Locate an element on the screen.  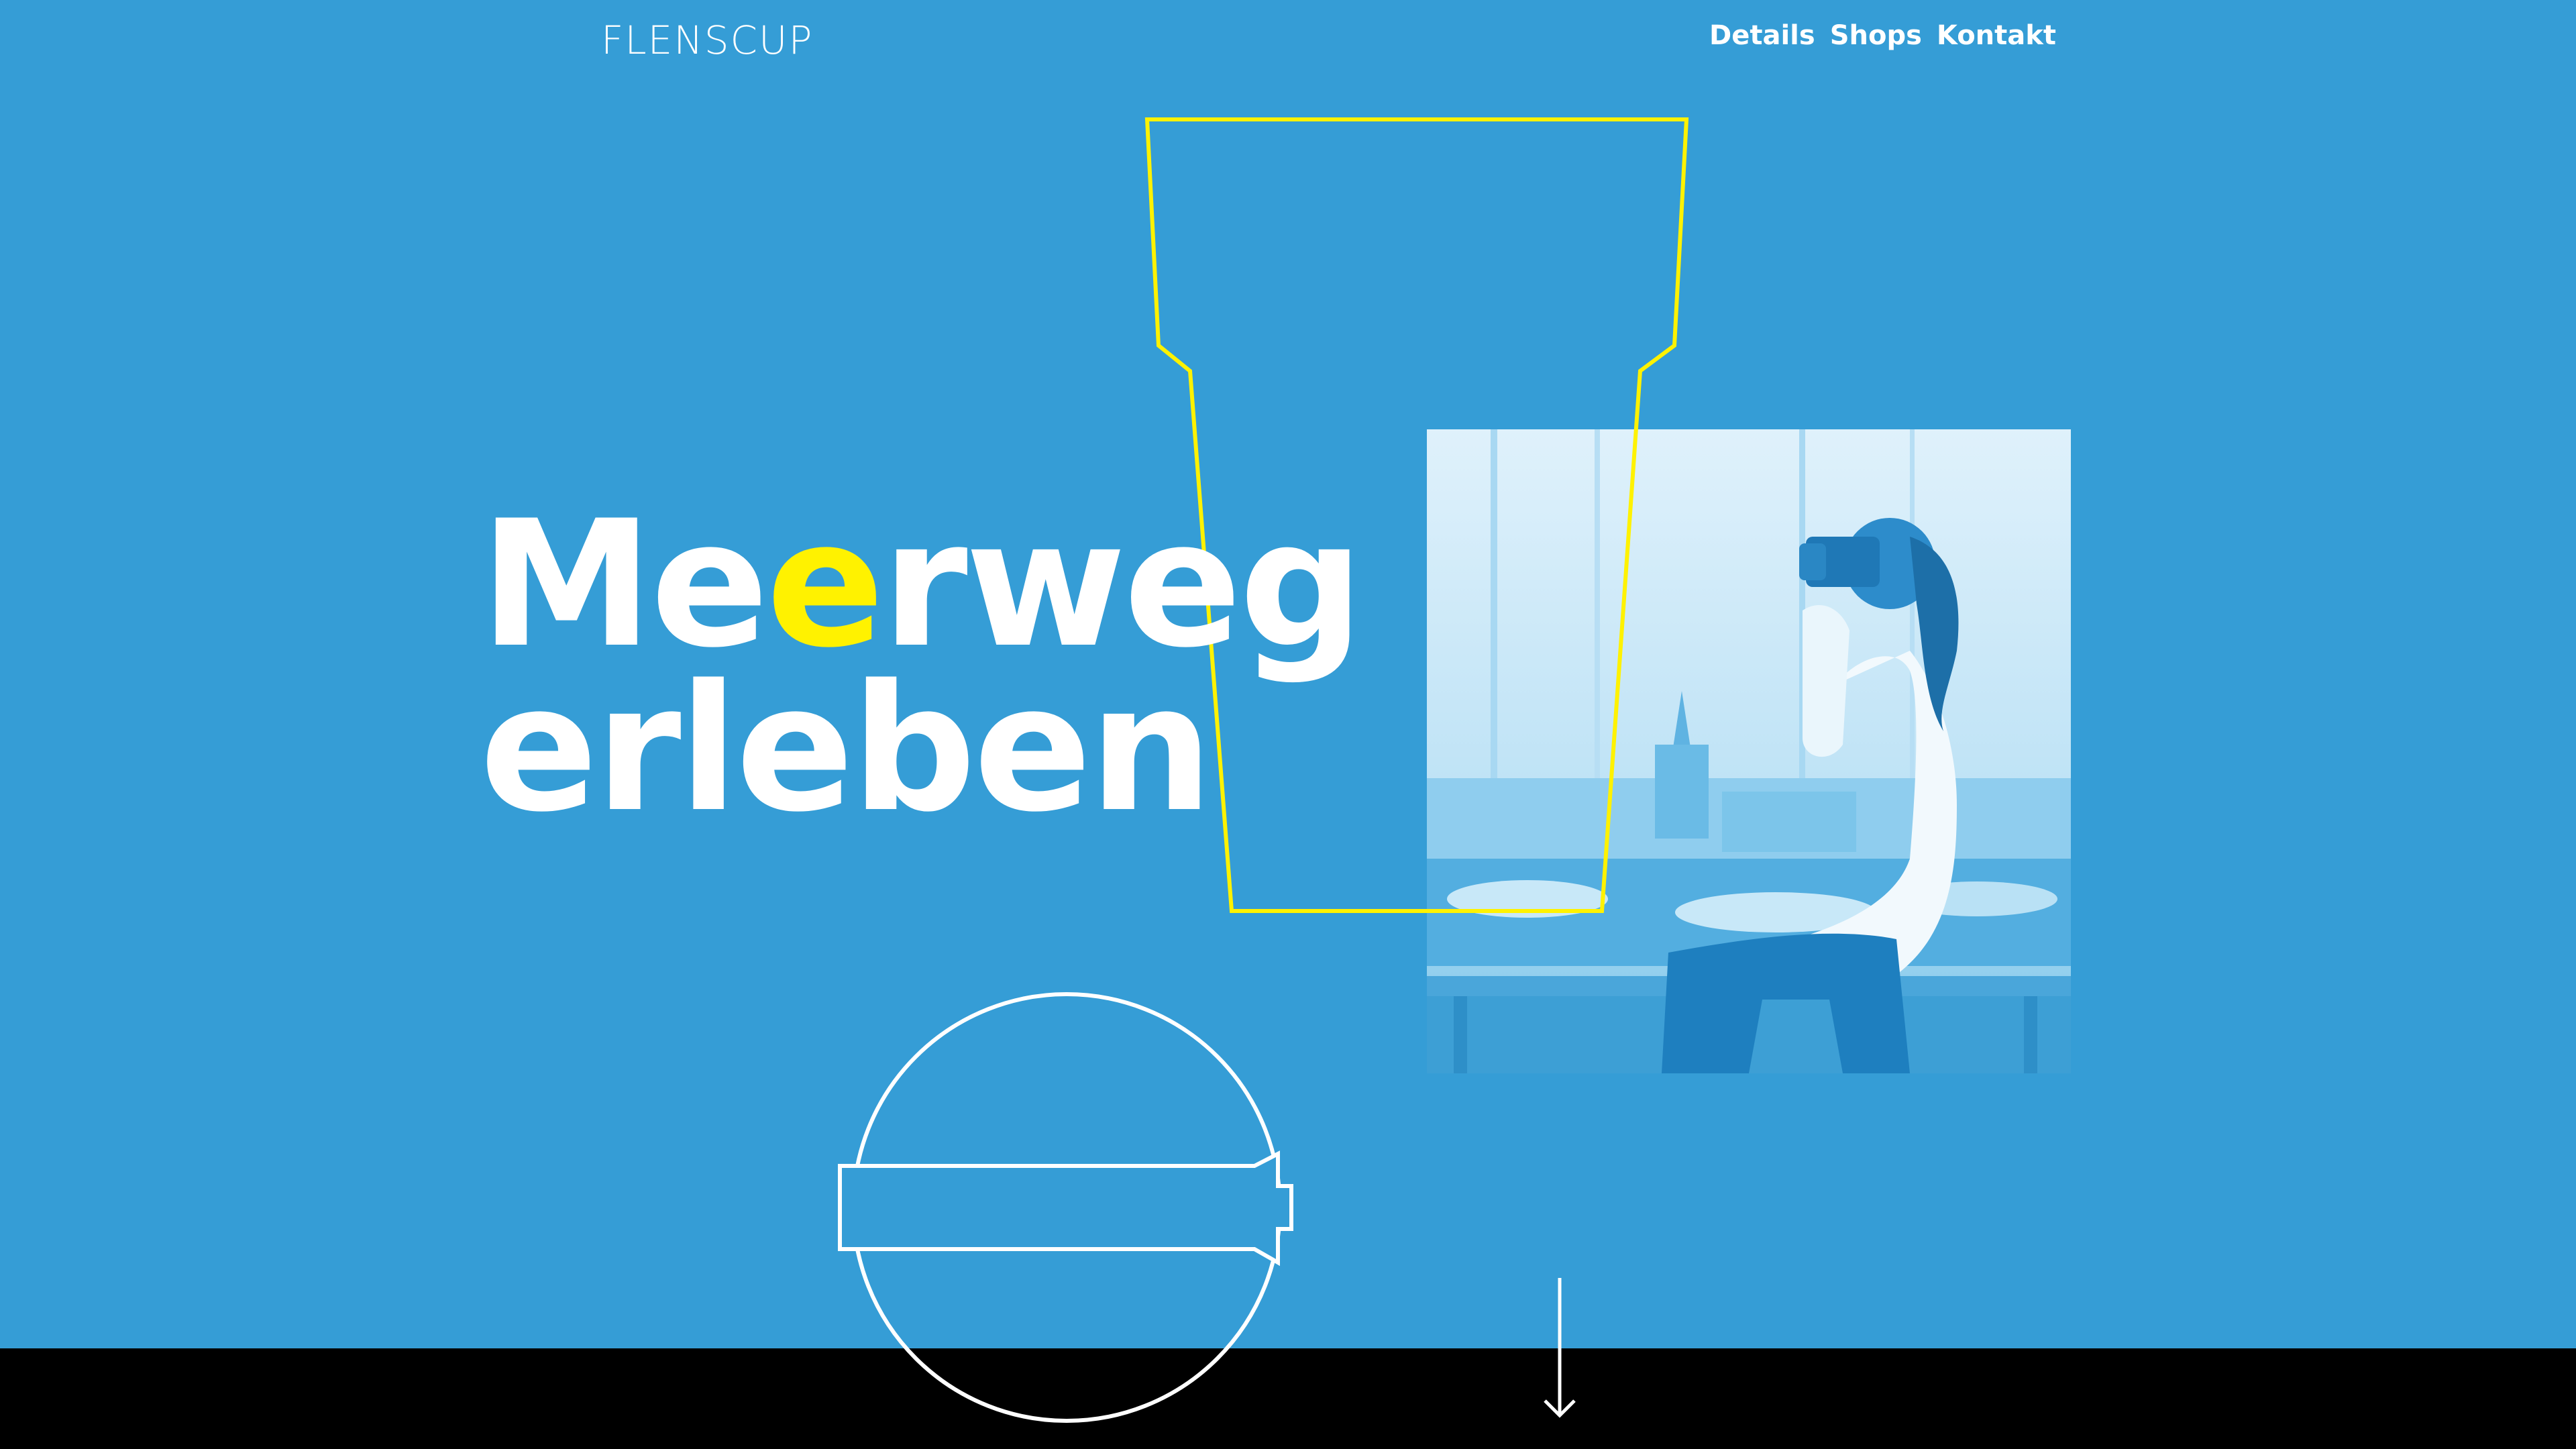
hero-headline: Meerweg erleben is located at coordinates (922, 667).